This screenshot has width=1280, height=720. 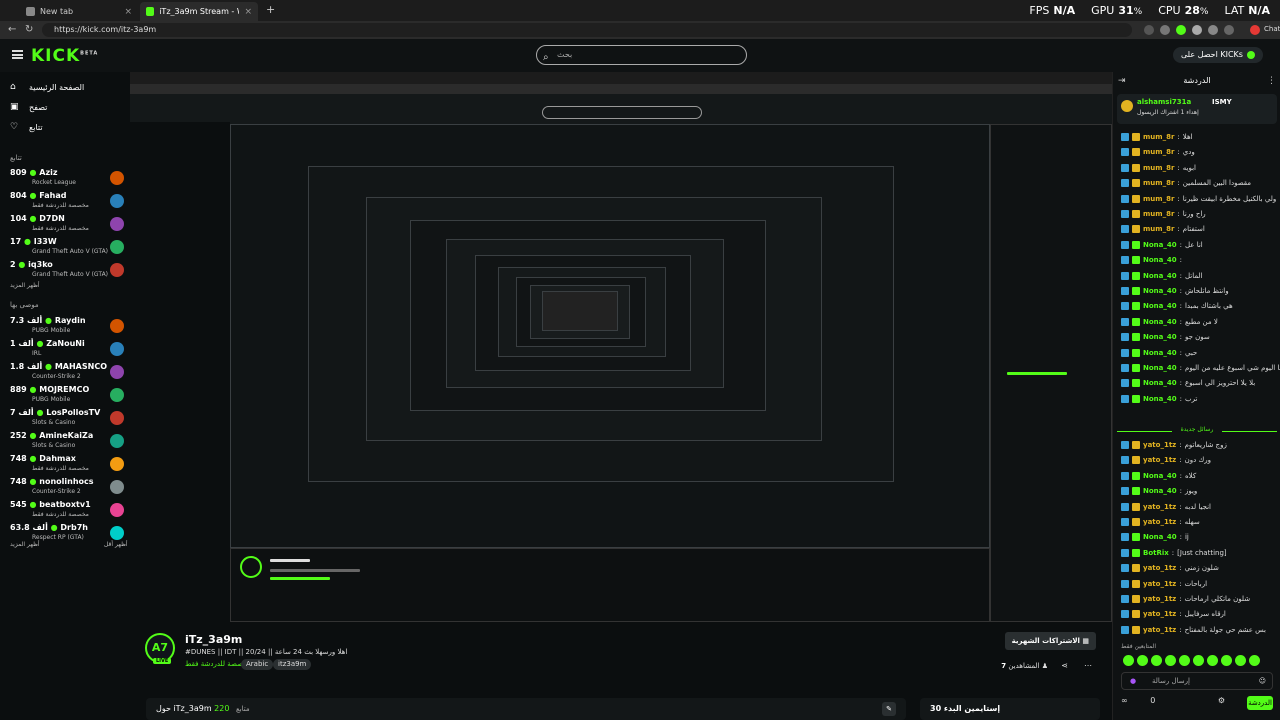 What do you see at coordinates (1122, 81) in the screenshot?
I see `collapse-chat-icon: ⇥` at bounding box center [1122, 81].